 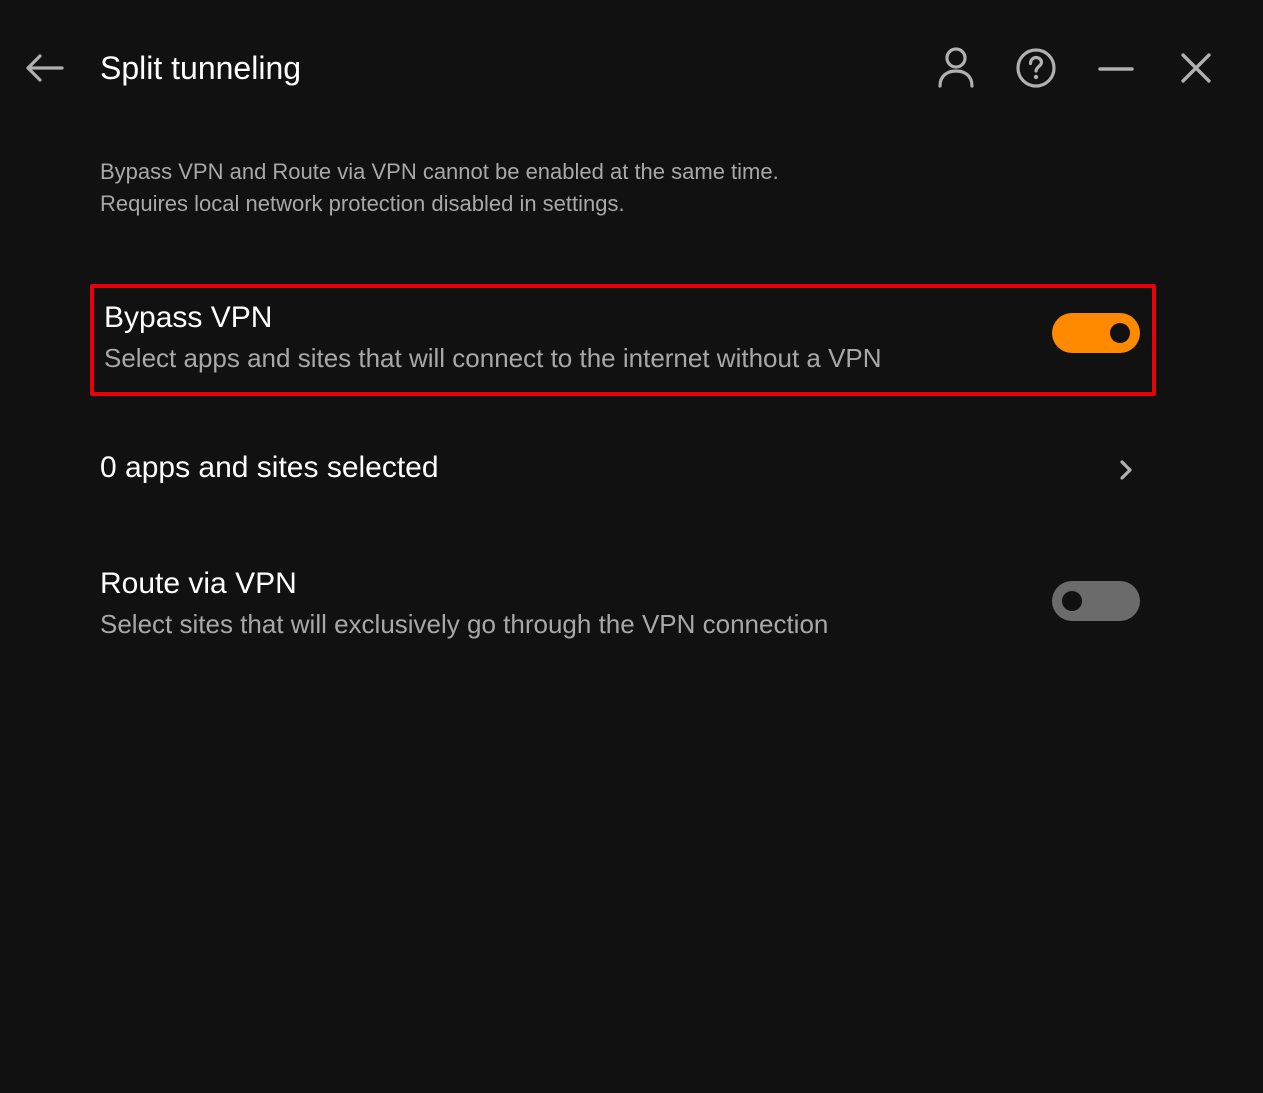 I want to click on close-button, so click(x=1196, y=68).